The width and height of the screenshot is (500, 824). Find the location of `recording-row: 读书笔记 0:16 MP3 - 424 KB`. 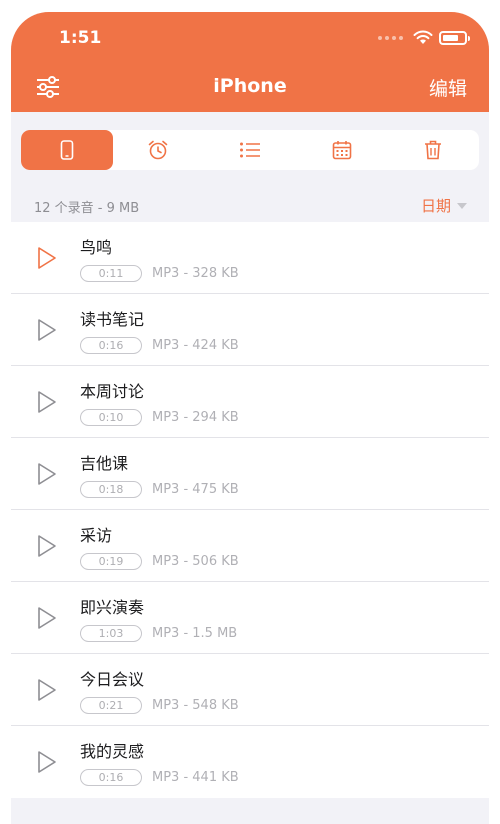

recording-row: 读书笔记 0:16 MP3 - 424 KB is located at coordinates (250, 330).